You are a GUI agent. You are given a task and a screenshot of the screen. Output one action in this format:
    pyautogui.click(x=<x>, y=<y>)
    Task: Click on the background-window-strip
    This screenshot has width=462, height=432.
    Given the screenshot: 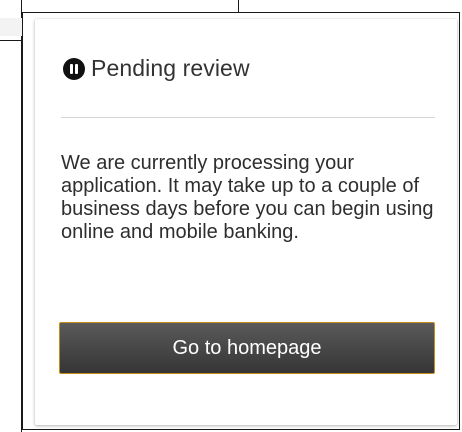 What is the action you would take?
    pyautogui.click(x=11, y=27)
    